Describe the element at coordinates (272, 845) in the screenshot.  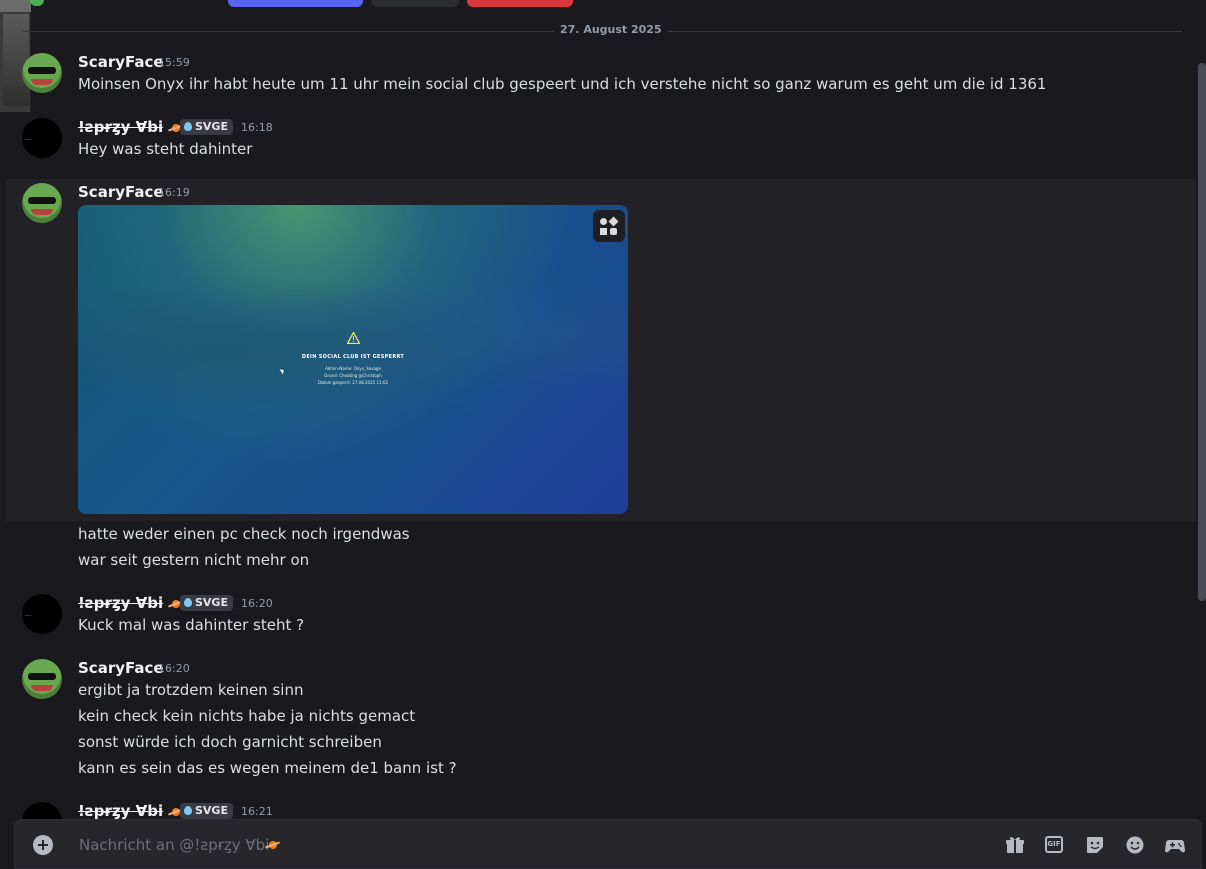
I see `planet-emoji-icon` at that location.